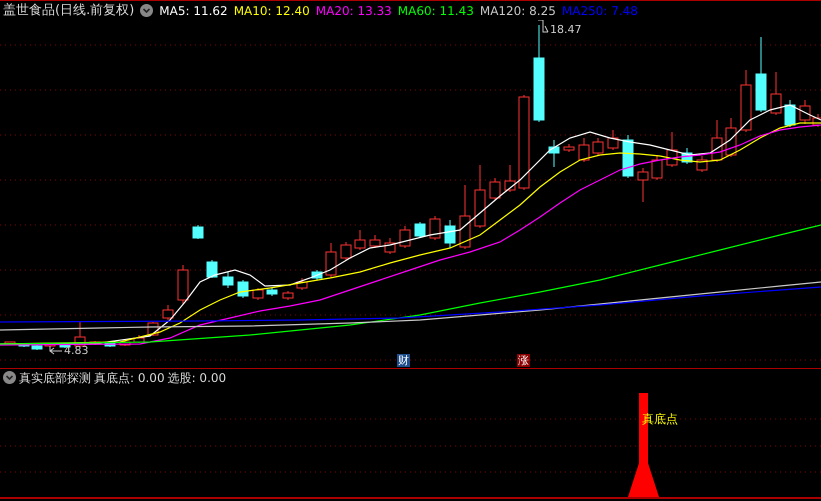 The image size is (821, 501). Describe the element at coordinates (354, 11) in the screenshot. I see `indicator-value: MA20: 13.33` at that location.